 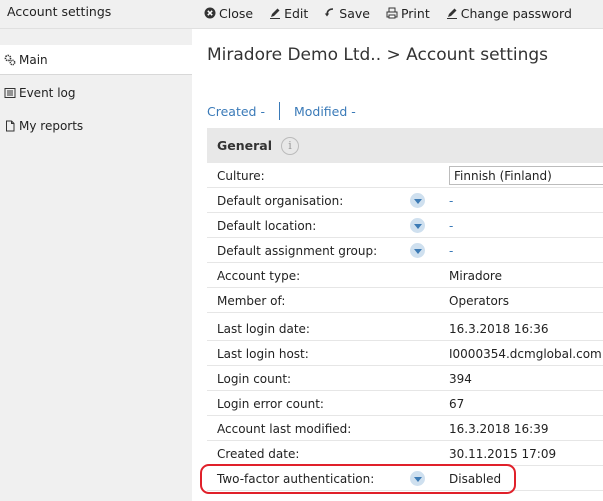 I want to click on save-label: Save, so click(x=354, y=13).